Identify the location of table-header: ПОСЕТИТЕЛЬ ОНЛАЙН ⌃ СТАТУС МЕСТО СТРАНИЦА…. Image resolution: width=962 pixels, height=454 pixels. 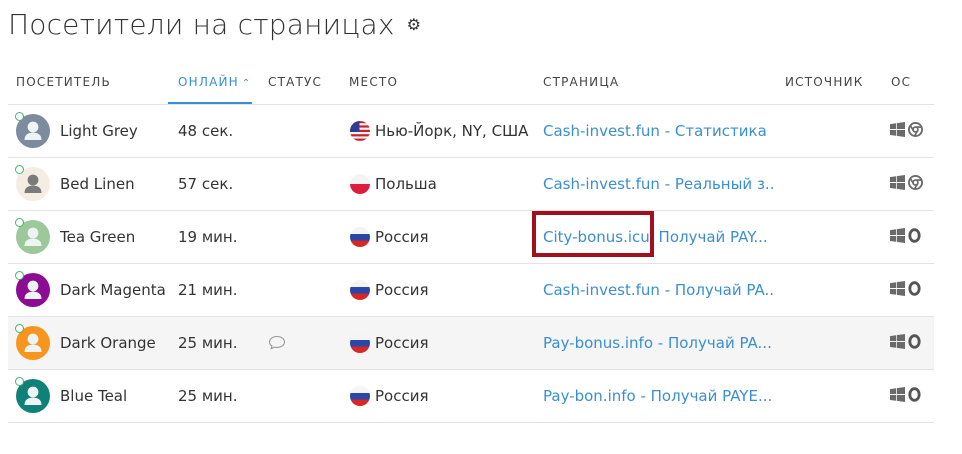
(471, 83).